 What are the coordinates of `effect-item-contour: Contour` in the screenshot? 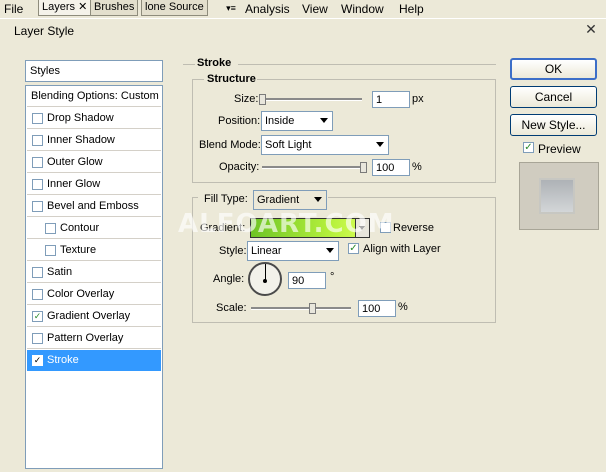 It's located at (94, 228).